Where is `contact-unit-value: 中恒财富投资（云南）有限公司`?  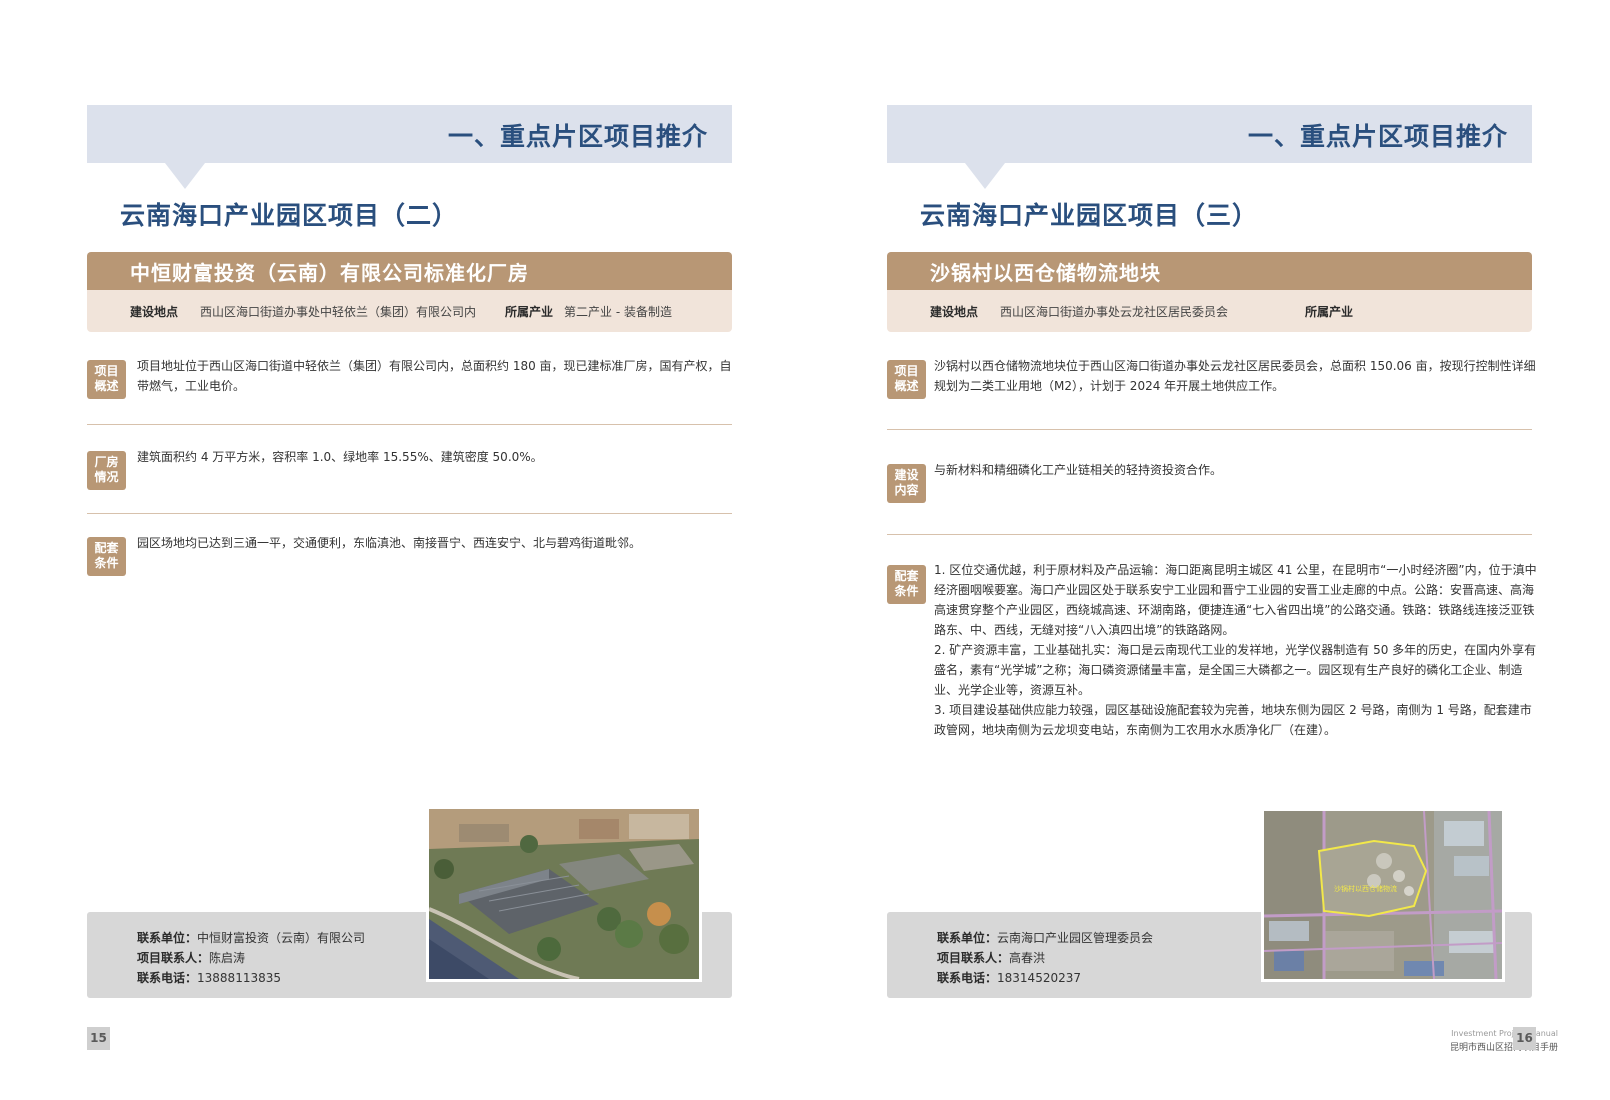 contact-unit-value: 中恒财富投资（云南）有限公司 is located at coordinates (281, 938).